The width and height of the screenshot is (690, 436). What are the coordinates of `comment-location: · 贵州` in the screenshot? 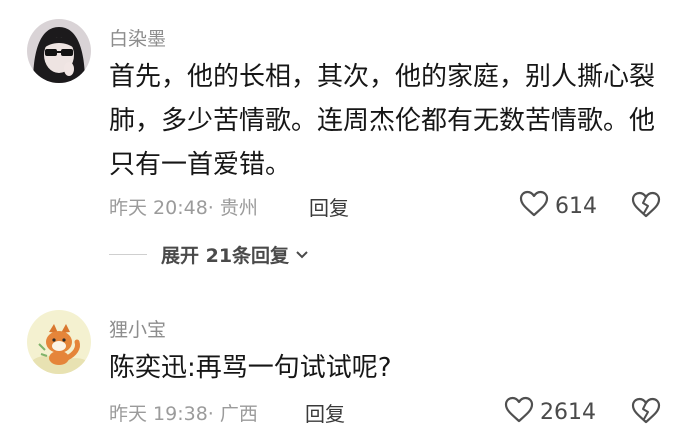 It's located at (232, 208).